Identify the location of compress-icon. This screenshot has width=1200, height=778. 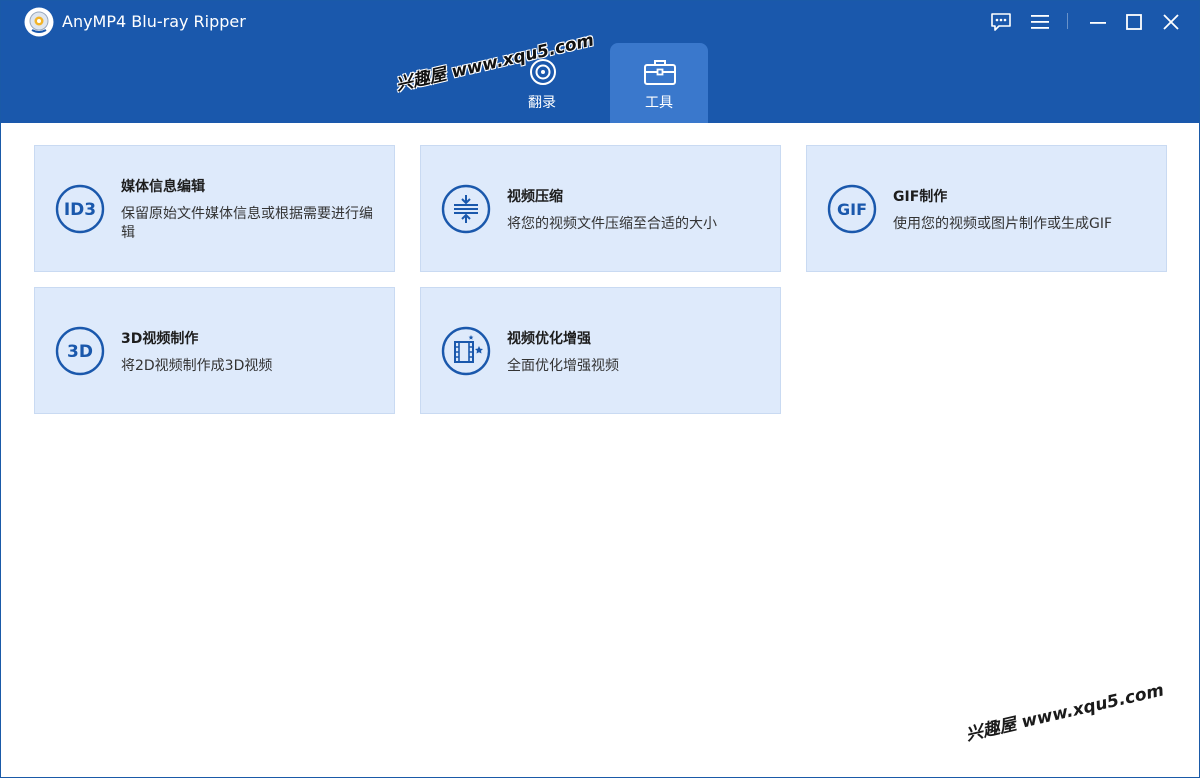
(466, 209).